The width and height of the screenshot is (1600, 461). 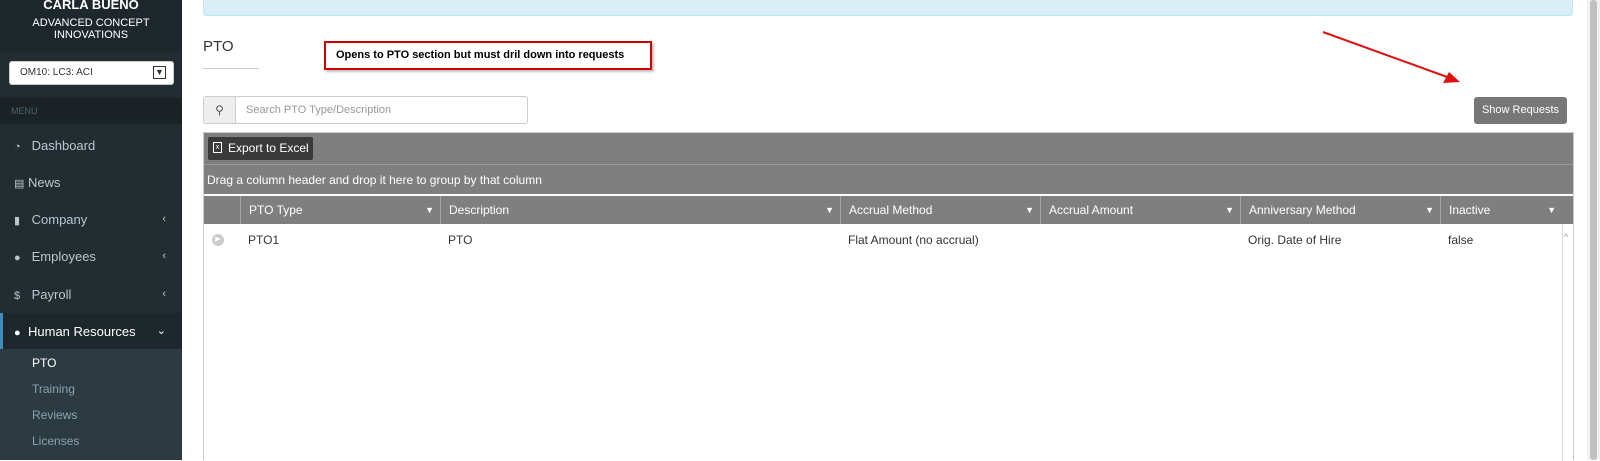 What do you see at coordinates (53, 389) in the screenshot?
I see `submenu-item-training: Training` at bounding box center [53, 389].